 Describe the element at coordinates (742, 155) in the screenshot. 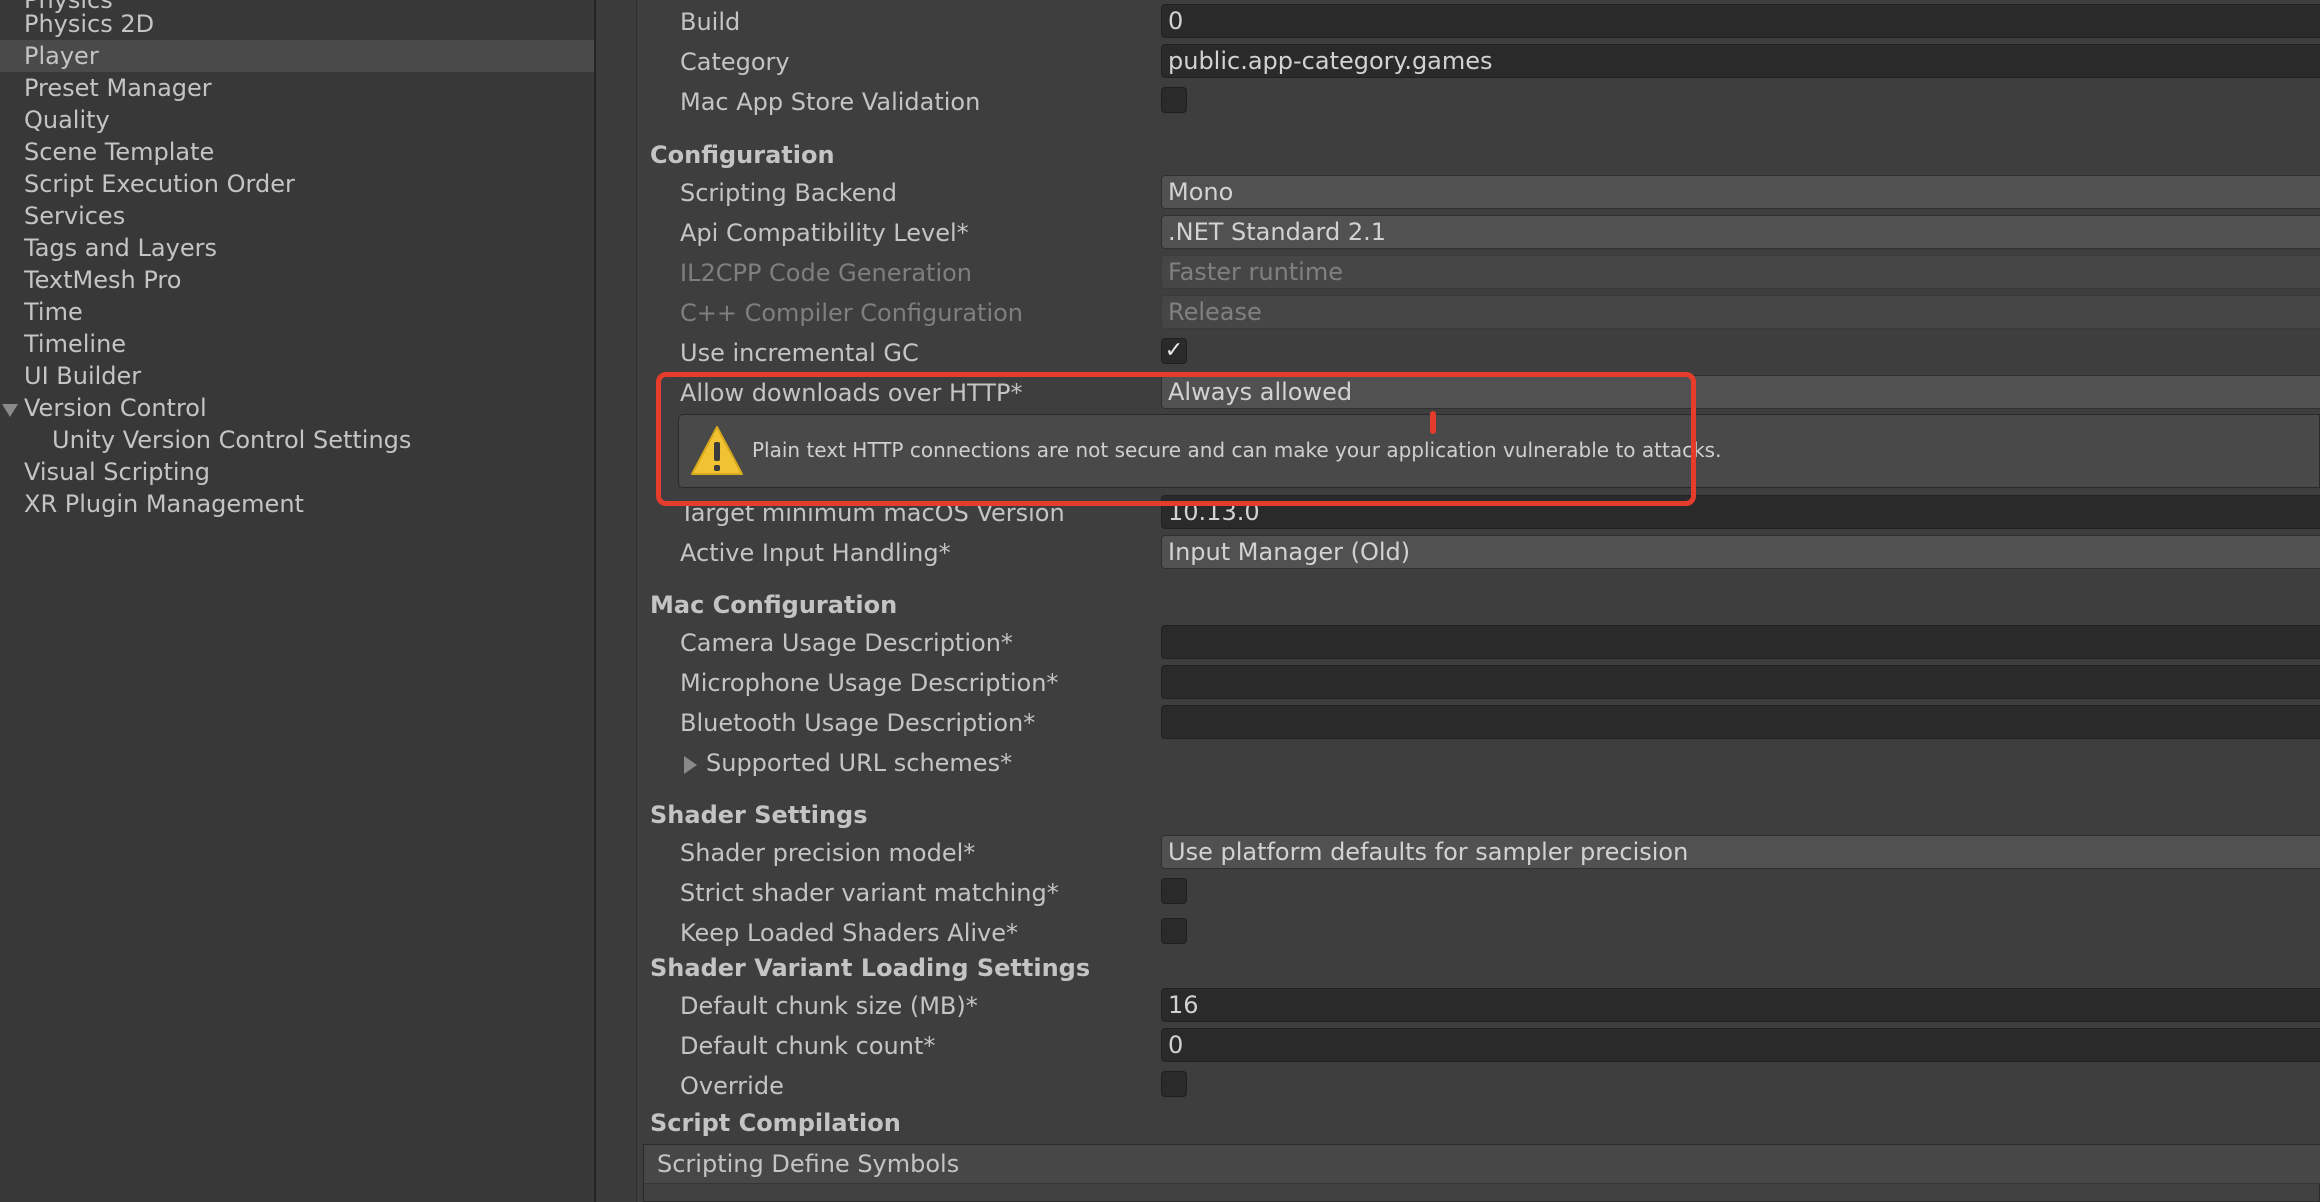

I see `configuration-header: Configuration` at that location.